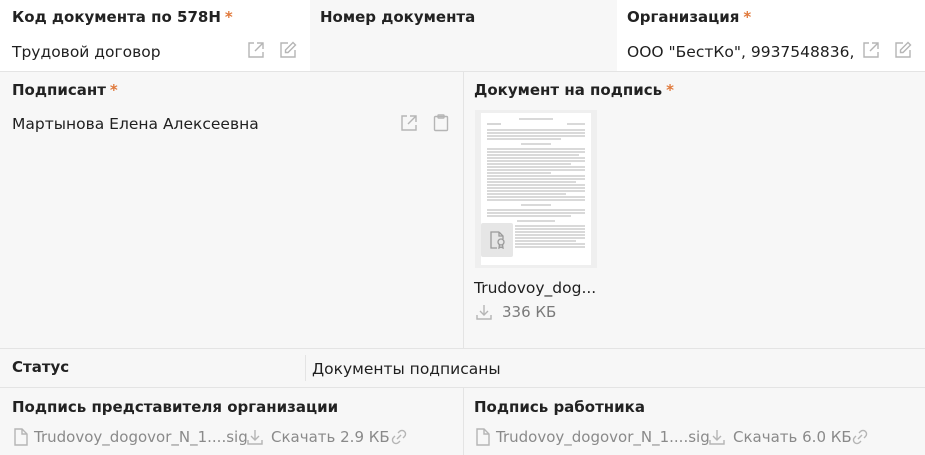  What do you see at coordinates (175, 407) in the screenshot?
I see `field-org-signature-label: Подпись представителя организации` at bounding box center [175, 407].